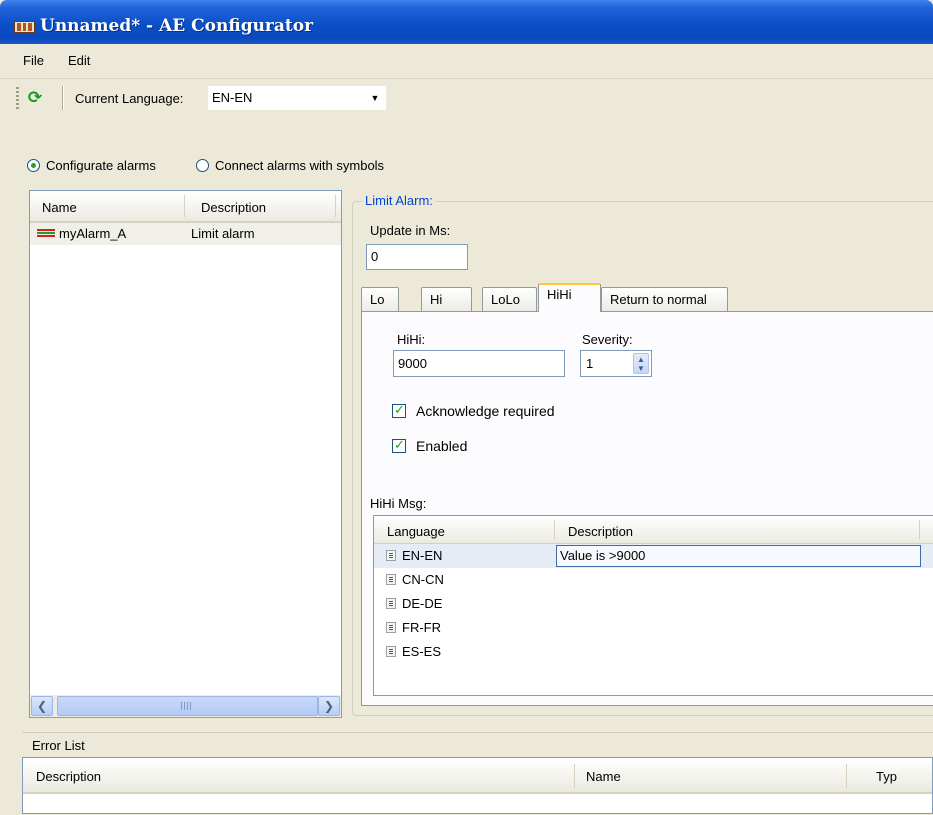  Describe the element at coordinates (423, 579) in the screenshot. I see `msg-row-language: CN-CN` at that location.